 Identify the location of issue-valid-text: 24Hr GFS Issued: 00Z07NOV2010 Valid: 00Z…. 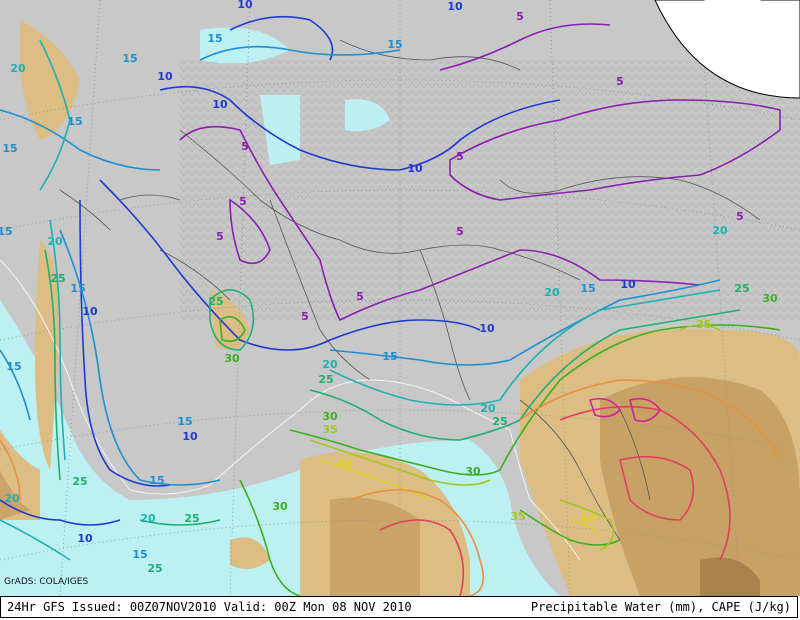
(209, 607).